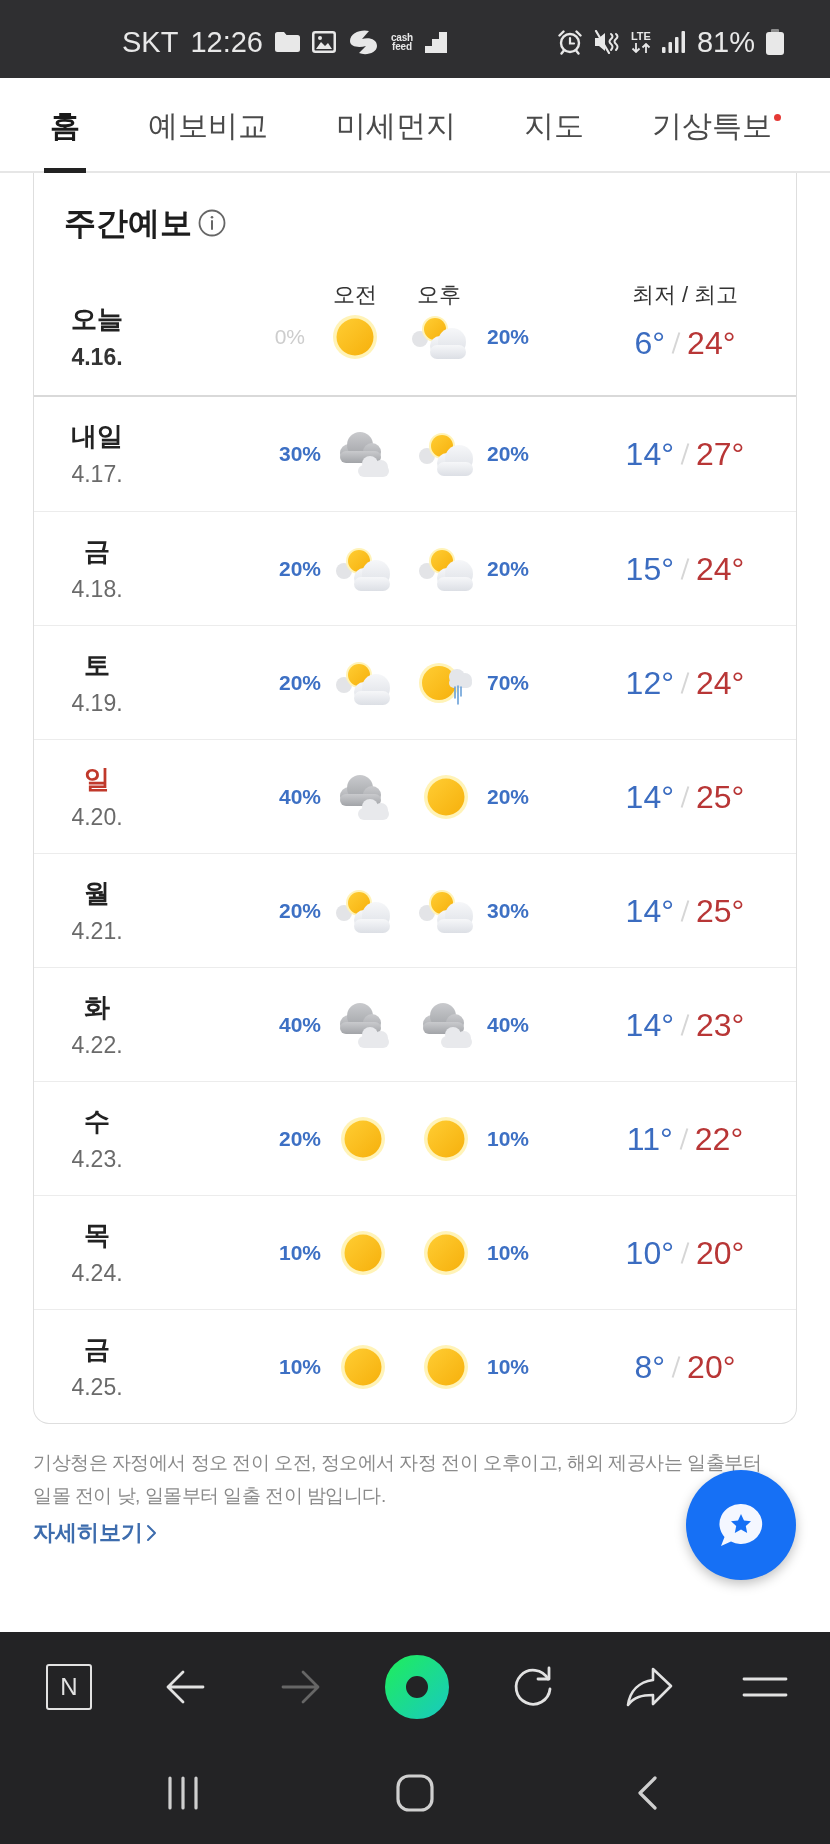 The width and height of the screenshot is (830, 1844). What do you see at coordinates (97, 779) in the screenshot?
I see `day-name: 일` at bounding box center [97, 779].